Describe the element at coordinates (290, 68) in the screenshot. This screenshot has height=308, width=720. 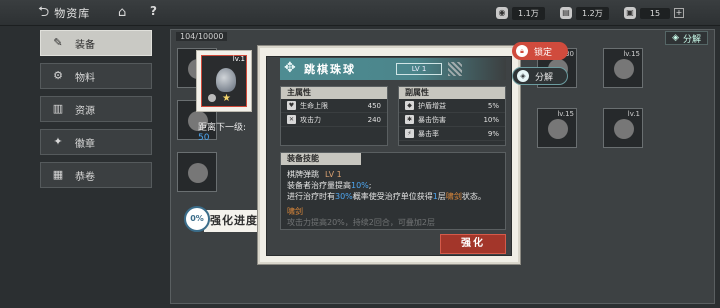
I see `knot-icon: ✥` at that location.